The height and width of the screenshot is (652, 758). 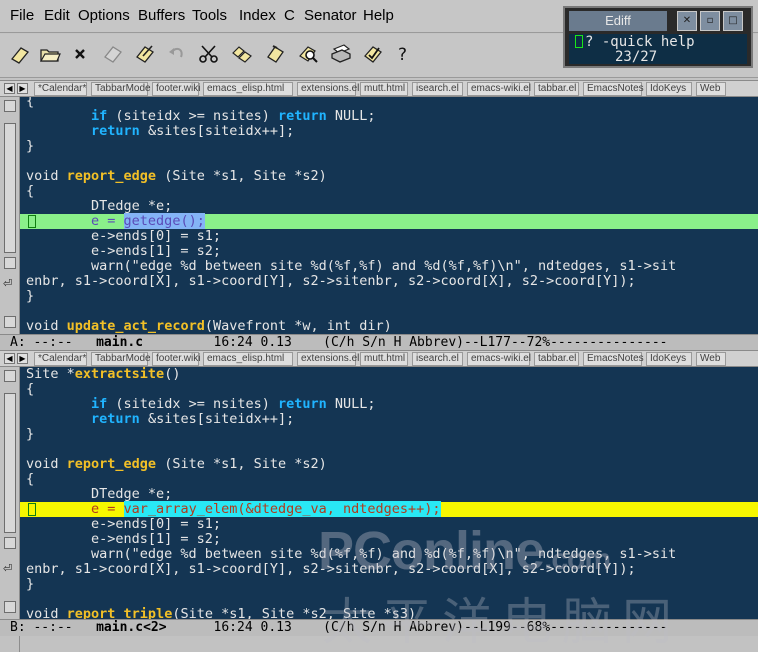 What do you see at coordinates (289, 15) in the screenshot?
I see `menu-c: C` at bounding box center [289, 15].